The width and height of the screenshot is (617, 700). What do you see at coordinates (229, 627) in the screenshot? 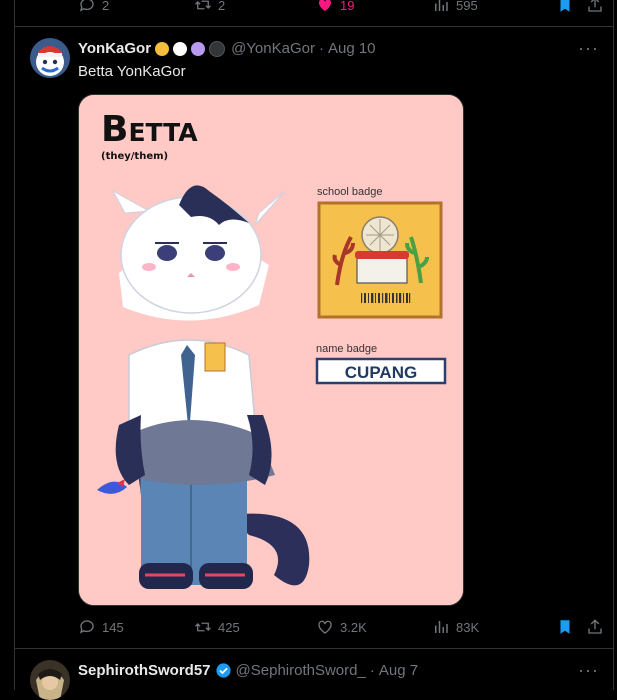
I see `retweet-count: 425` at bounding box center [229, 627].